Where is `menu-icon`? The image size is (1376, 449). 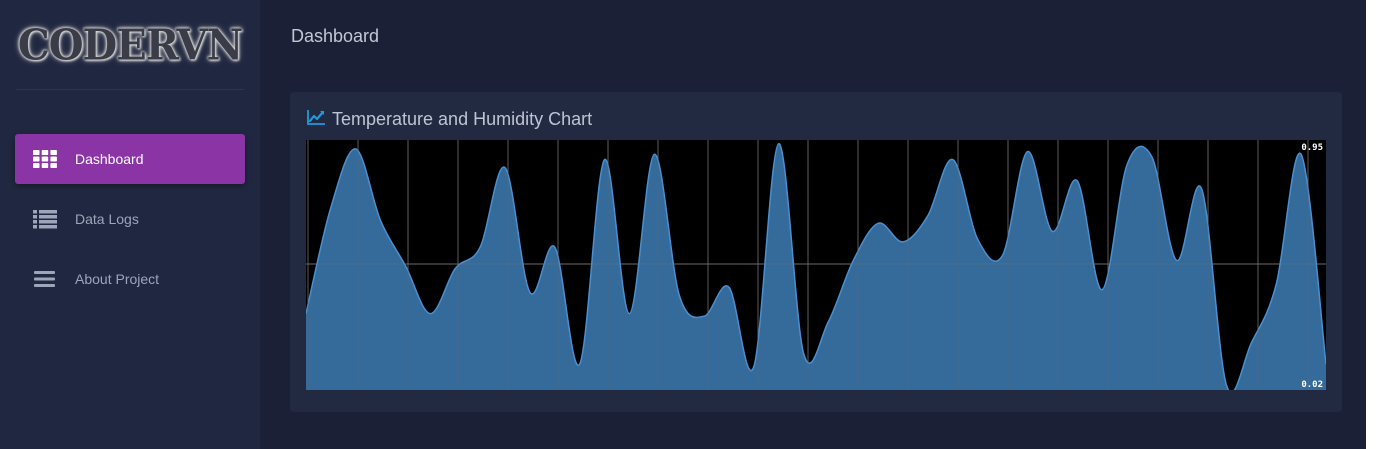 menu-icon is located at coordinates (45, 279).